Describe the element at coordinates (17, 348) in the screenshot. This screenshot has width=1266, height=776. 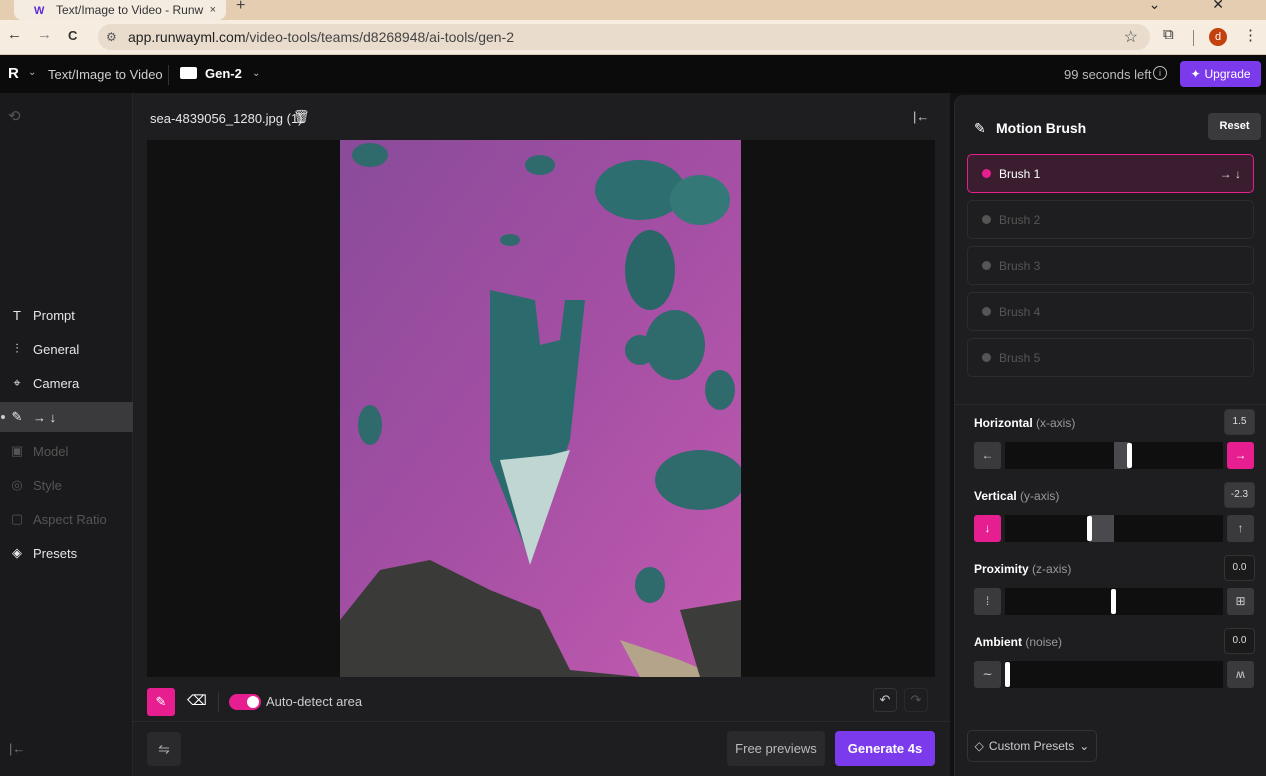
I see `sliders-icon: ⫶` at that location.